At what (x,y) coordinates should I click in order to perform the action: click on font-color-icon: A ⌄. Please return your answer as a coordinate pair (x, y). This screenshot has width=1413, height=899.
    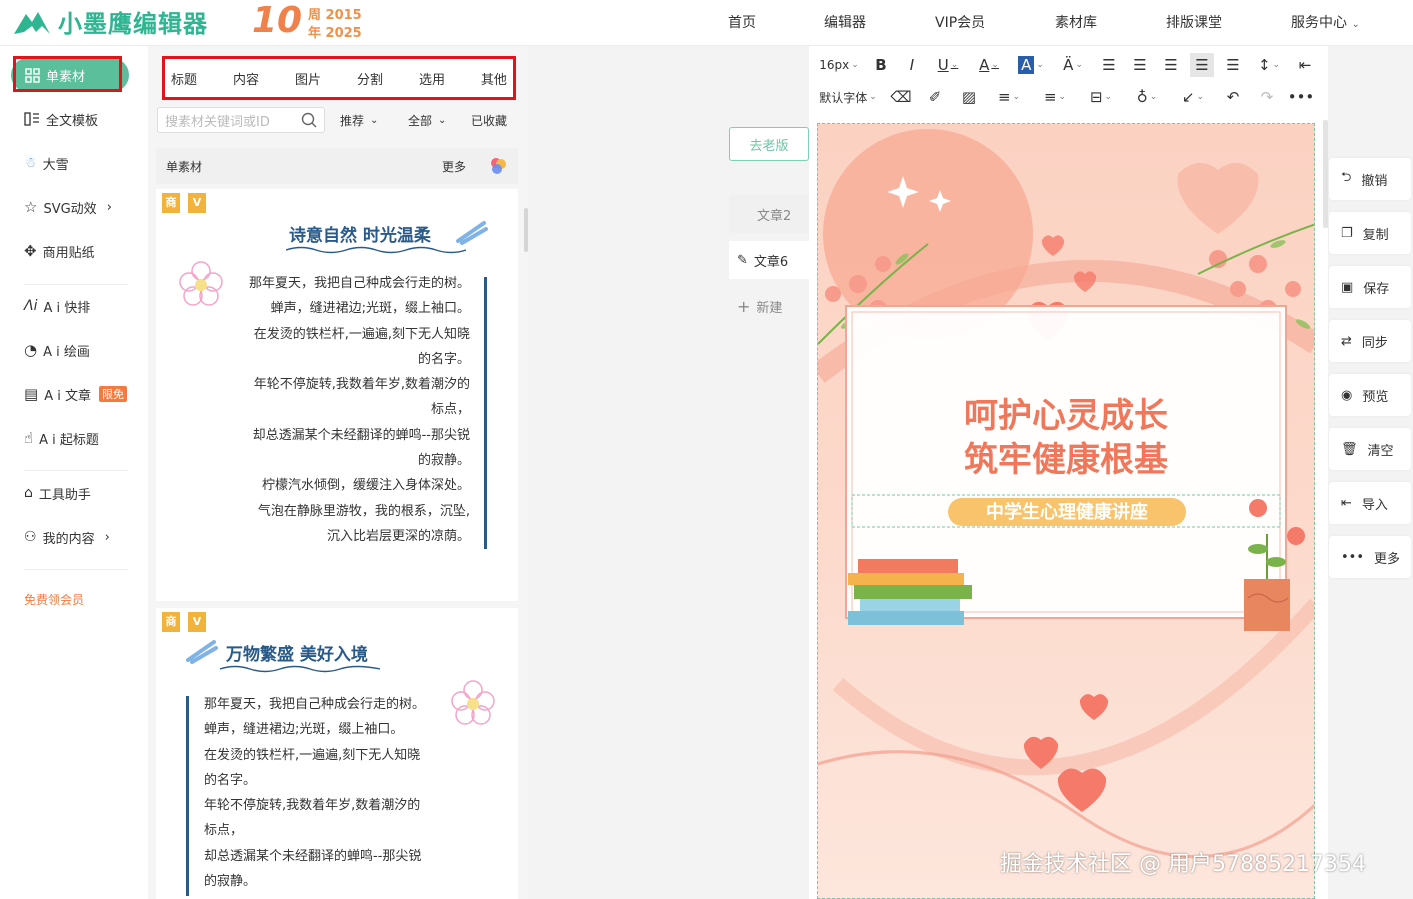
    Looking at the image, I should click on (989, 65).